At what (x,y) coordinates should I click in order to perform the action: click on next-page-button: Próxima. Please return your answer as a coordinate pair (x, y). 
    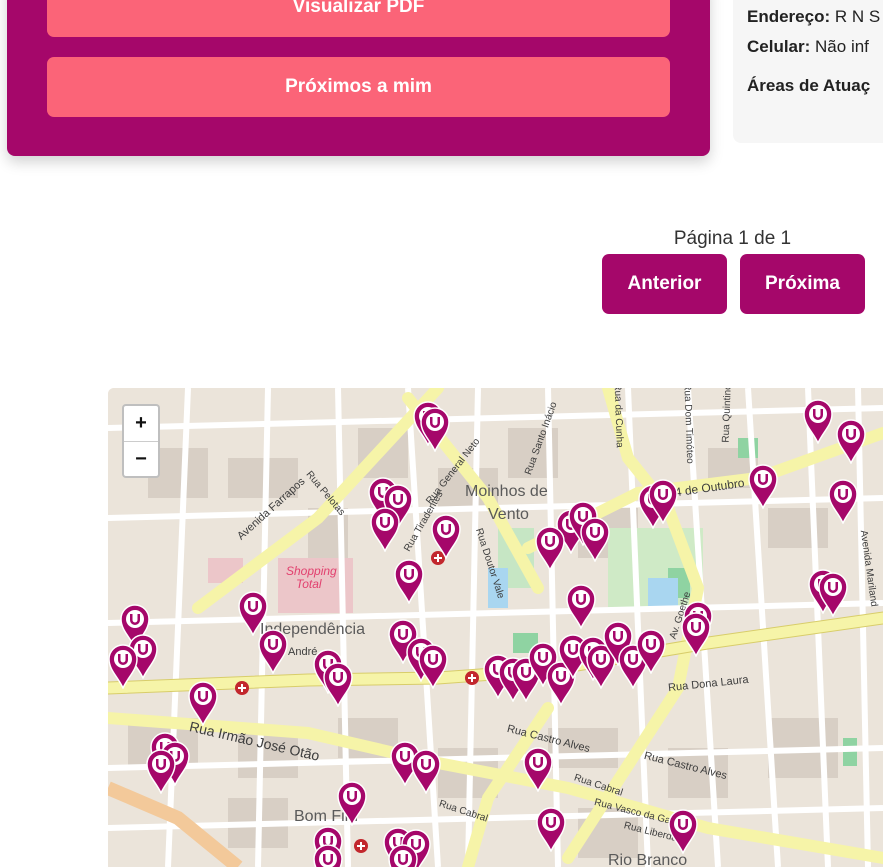
    Looking at the image, I should click on (802, 284).